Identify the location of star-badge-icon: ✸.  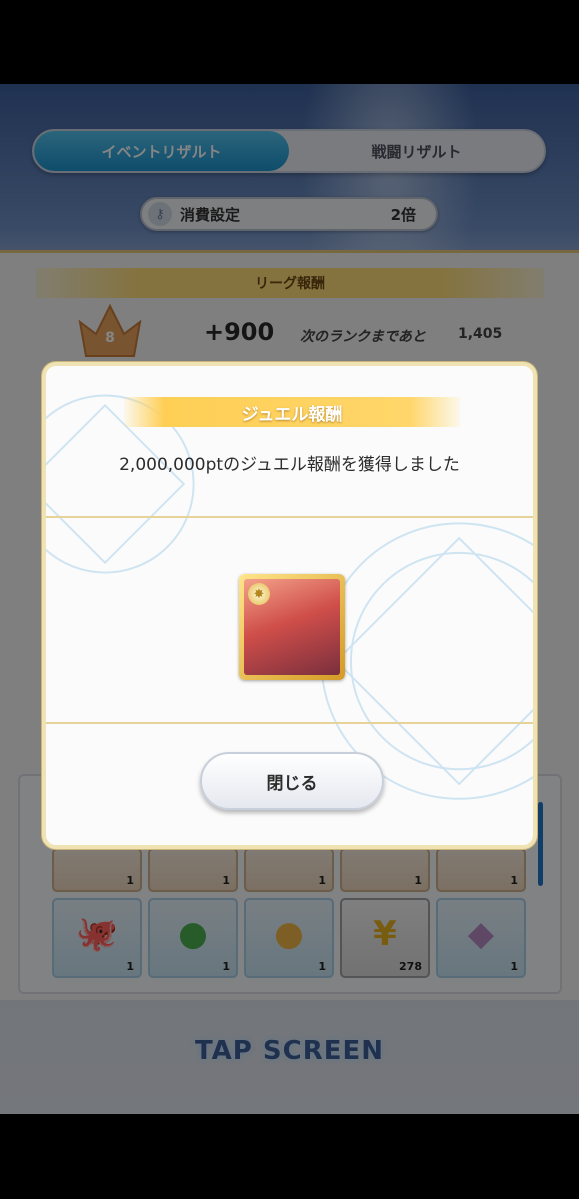
(259, 594).